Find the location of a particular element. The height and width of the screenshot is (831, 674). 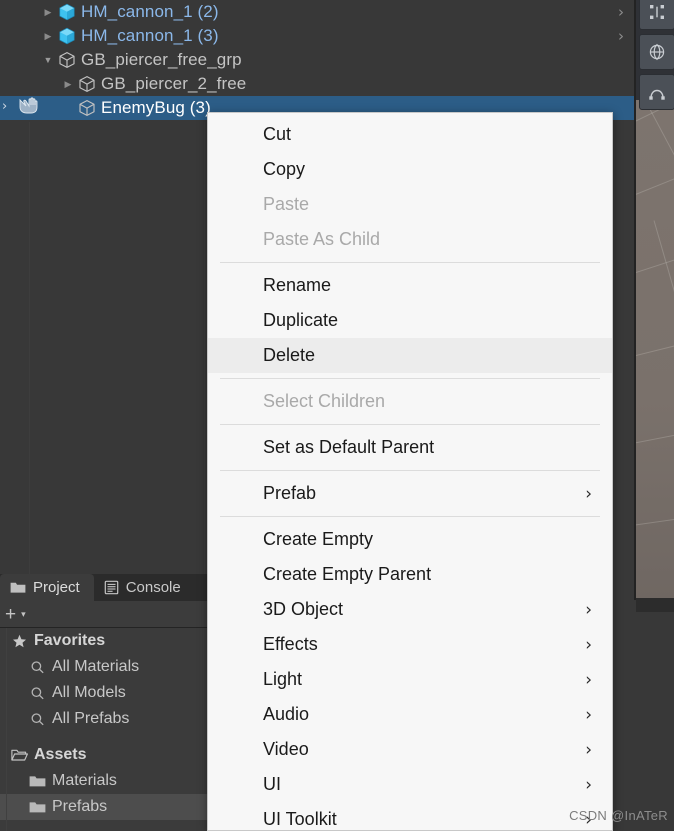

hierarchy-row-label: GB_piercer_free_grp is located at coordinates (161, 59).